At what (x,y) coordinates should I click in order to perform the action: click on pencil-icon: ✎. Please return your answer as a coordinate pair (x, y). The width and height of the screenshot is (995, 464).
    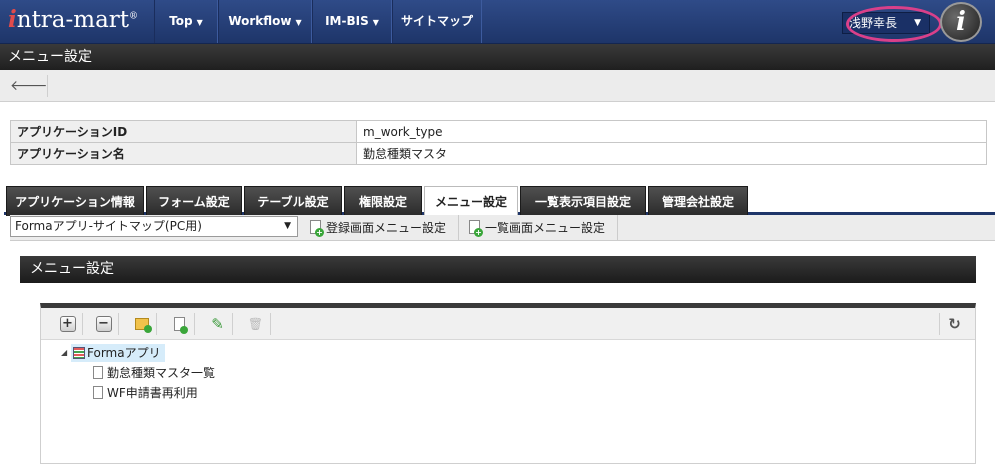
    Looking at the image, I should click on (217, 324).